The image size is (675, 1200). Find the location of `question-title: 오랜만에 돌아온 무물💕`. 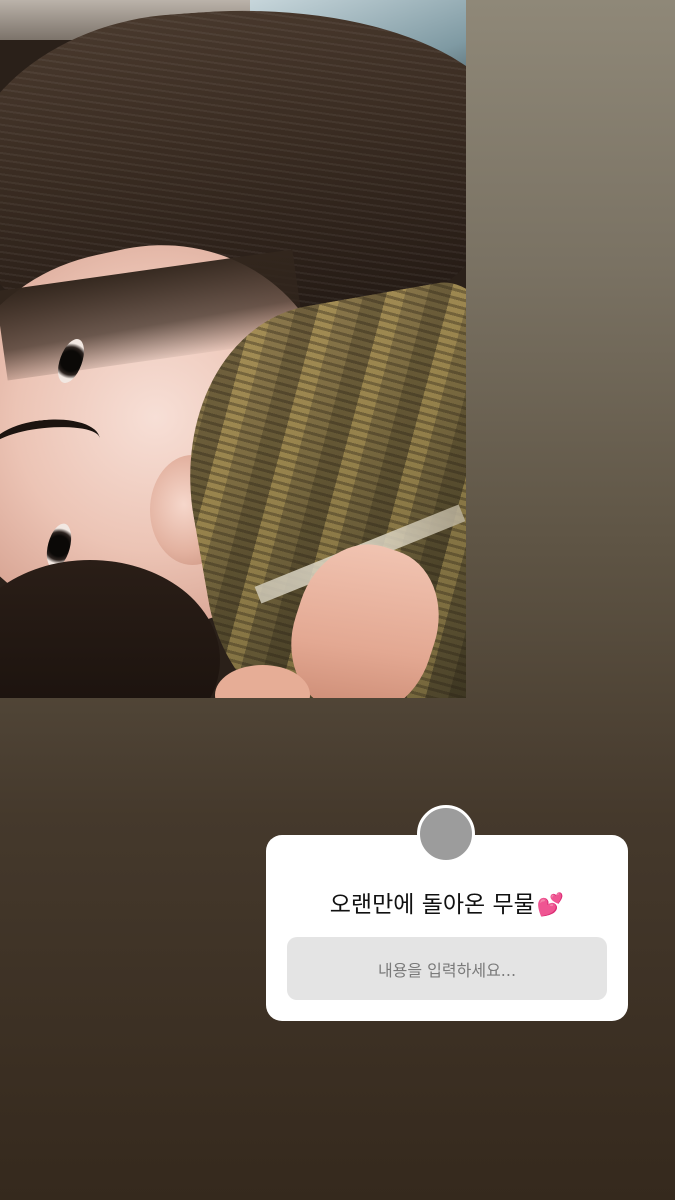

question-title: 오랜만에 돌아온 무물💕 is located at coordinates (447, 902).